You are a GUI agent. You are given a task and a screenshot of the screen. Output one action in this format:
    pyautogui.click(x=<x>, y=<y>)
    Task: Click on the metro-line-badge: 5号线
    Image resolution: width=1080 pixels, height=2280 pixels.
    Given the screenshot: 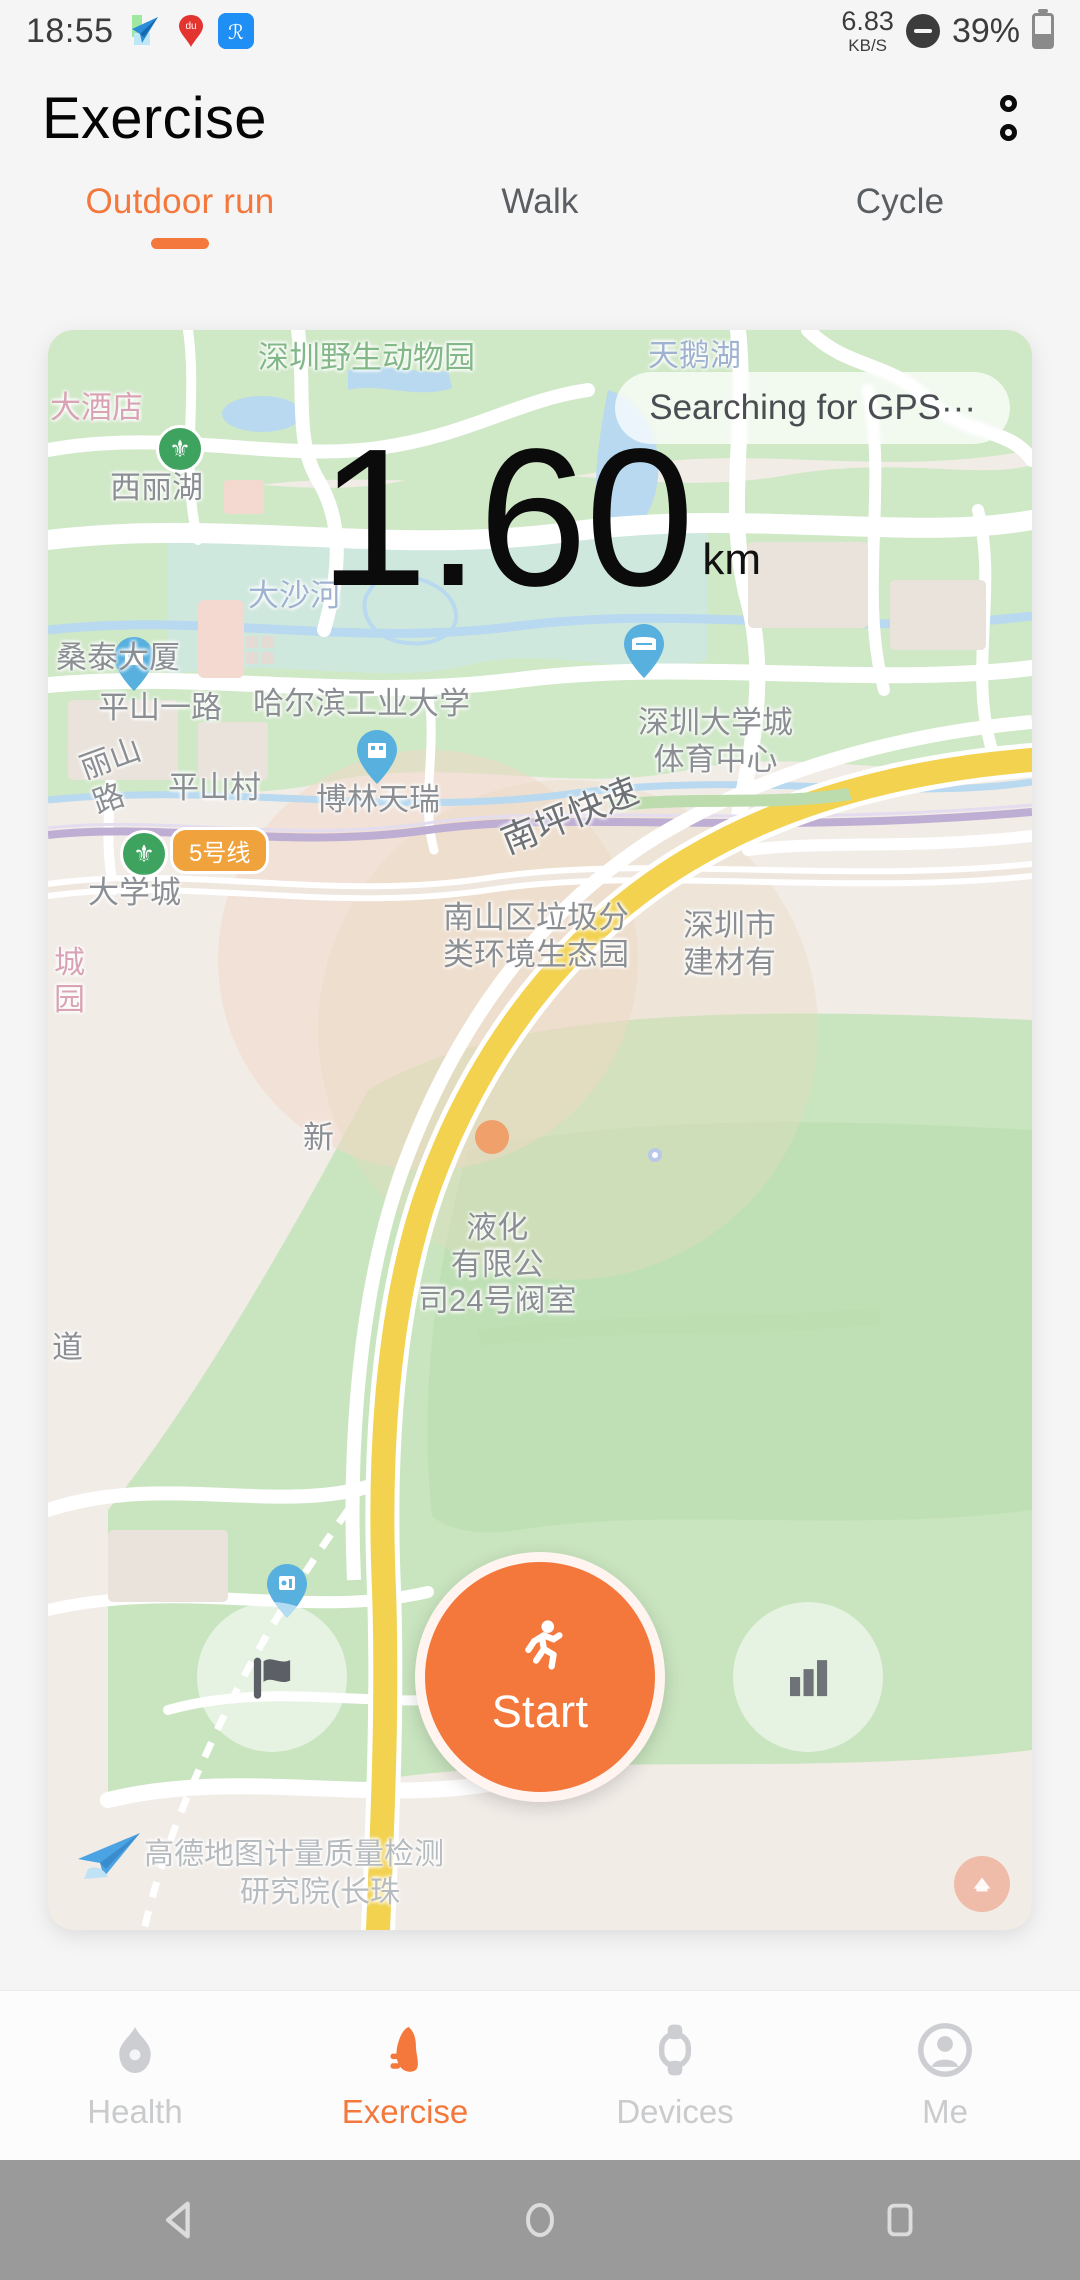 What is the action you would take?
    pyautogui.click(x=220, y=850)
    